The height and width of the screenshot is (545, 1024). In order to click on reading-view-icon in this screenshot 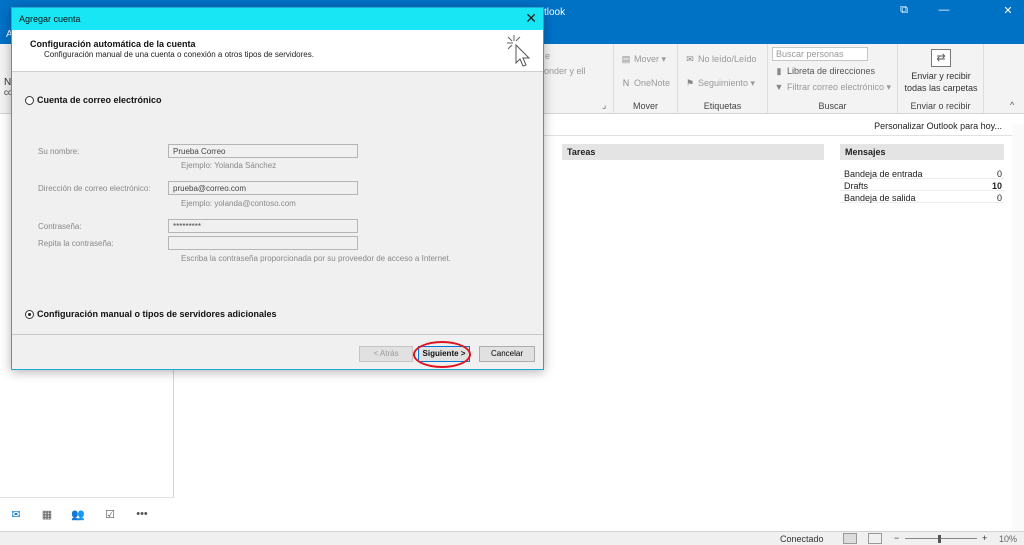, I will do `click(875, 538)`.